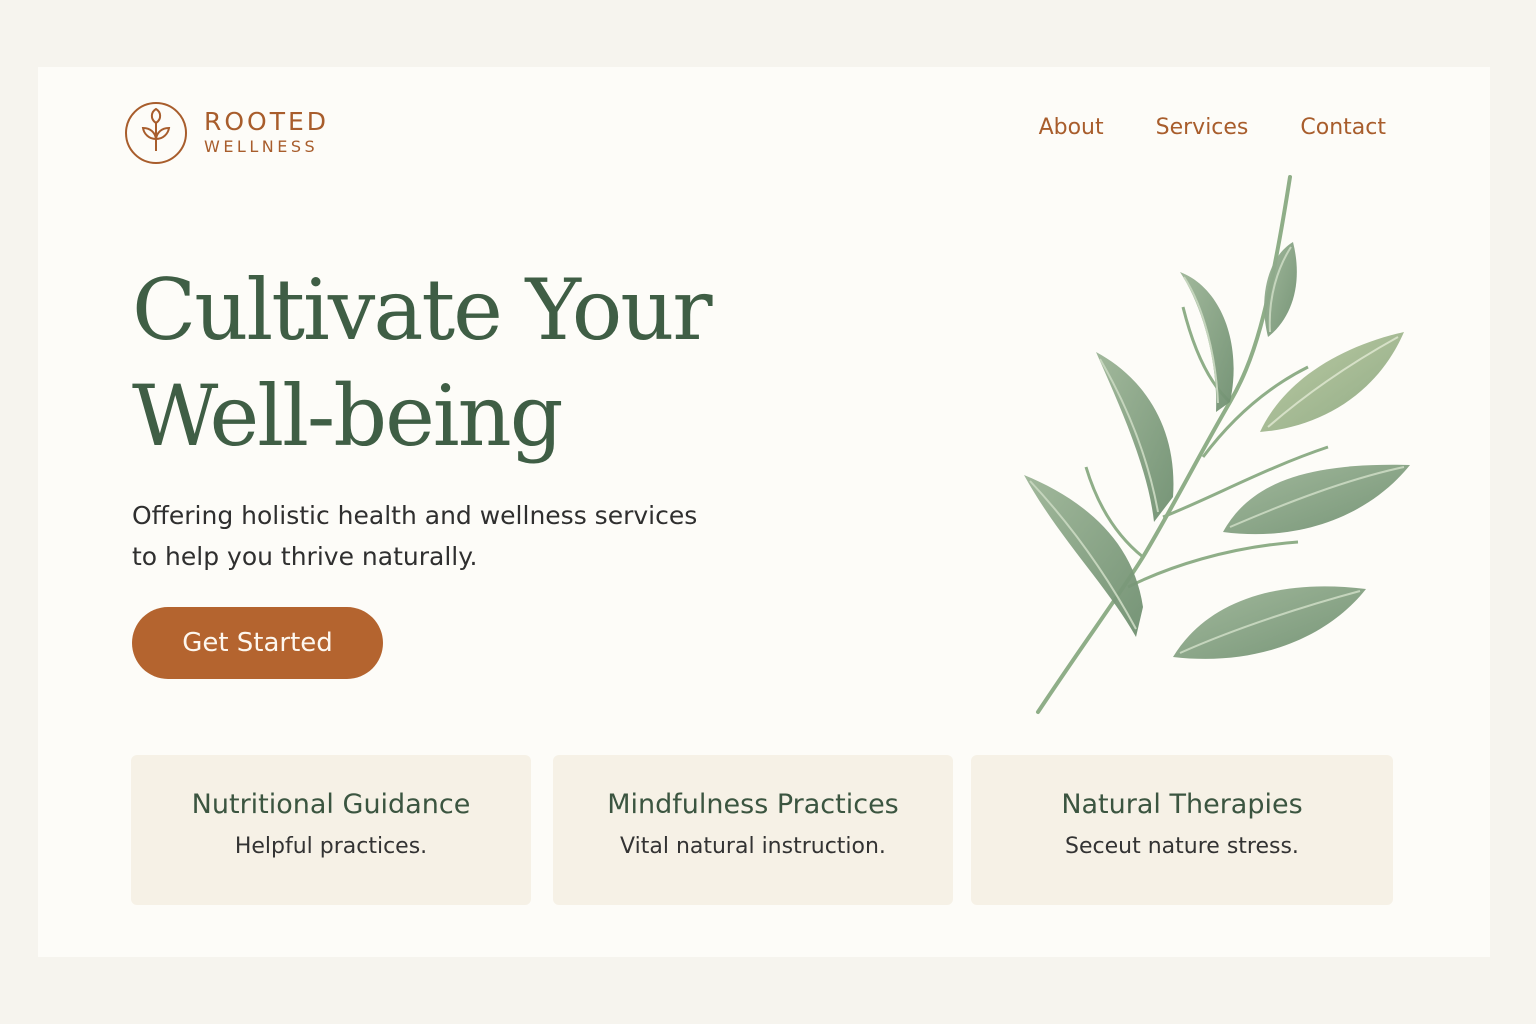  I want to click on nav-about-link: About, so click(1071, 127).